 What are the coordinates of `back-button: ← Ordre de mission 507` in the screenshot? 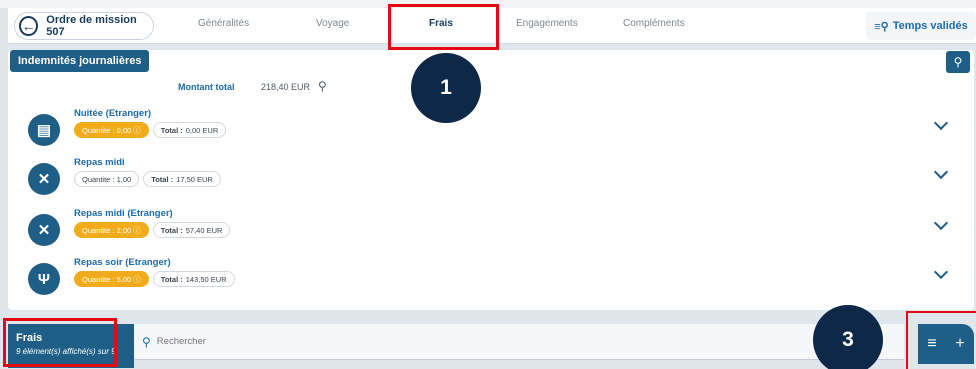 It's located at (84, 26).